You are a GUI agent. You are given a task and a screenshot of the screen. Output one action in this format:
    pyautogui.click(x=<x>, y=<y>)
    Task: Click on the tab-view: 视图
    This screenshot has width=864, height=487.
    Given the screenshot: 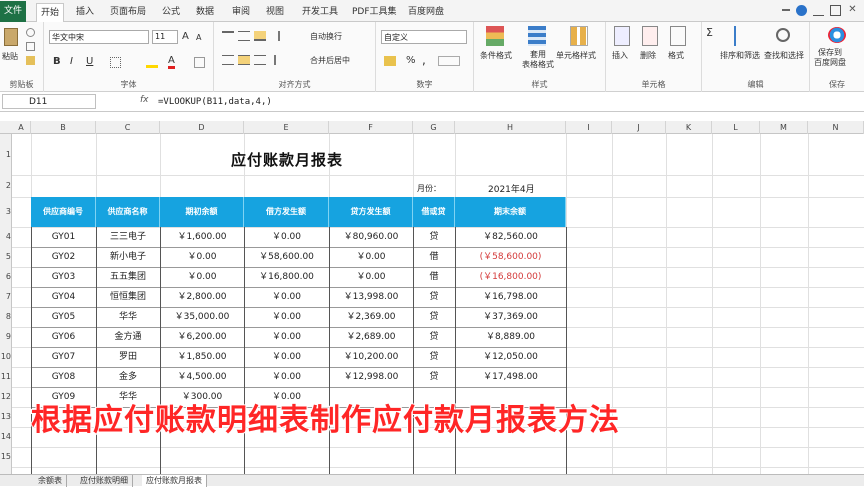 What is the action you would take?
    pyautogui.click(x=275, y=12)
    